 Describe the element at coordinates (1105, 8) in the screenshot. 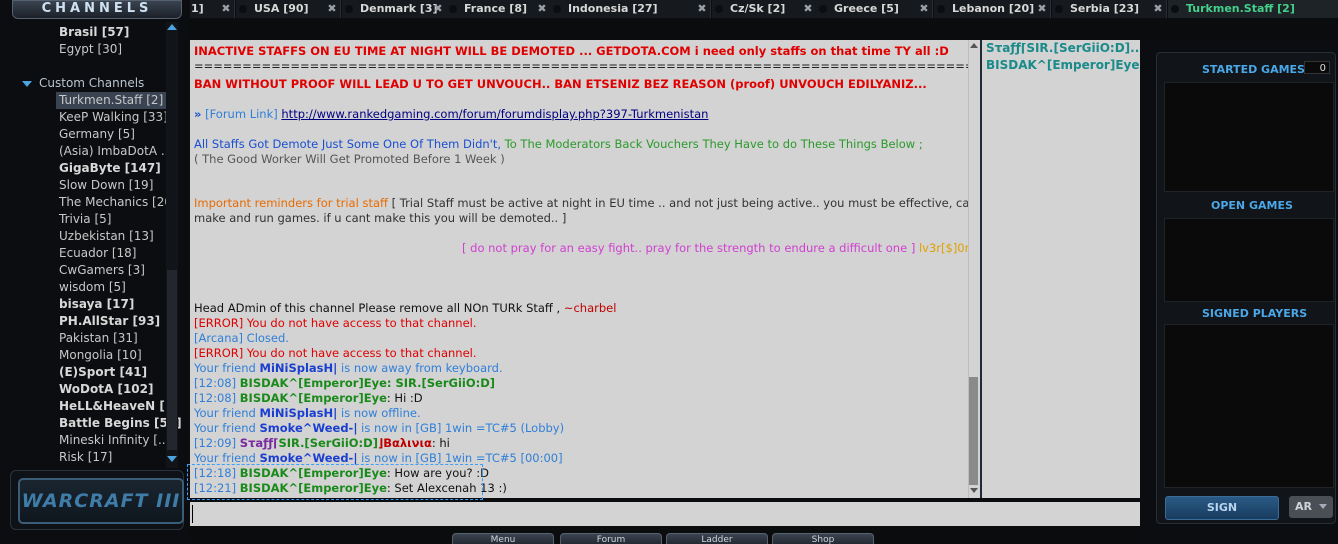

I see `tab-label: Serbia [23]` at that location.